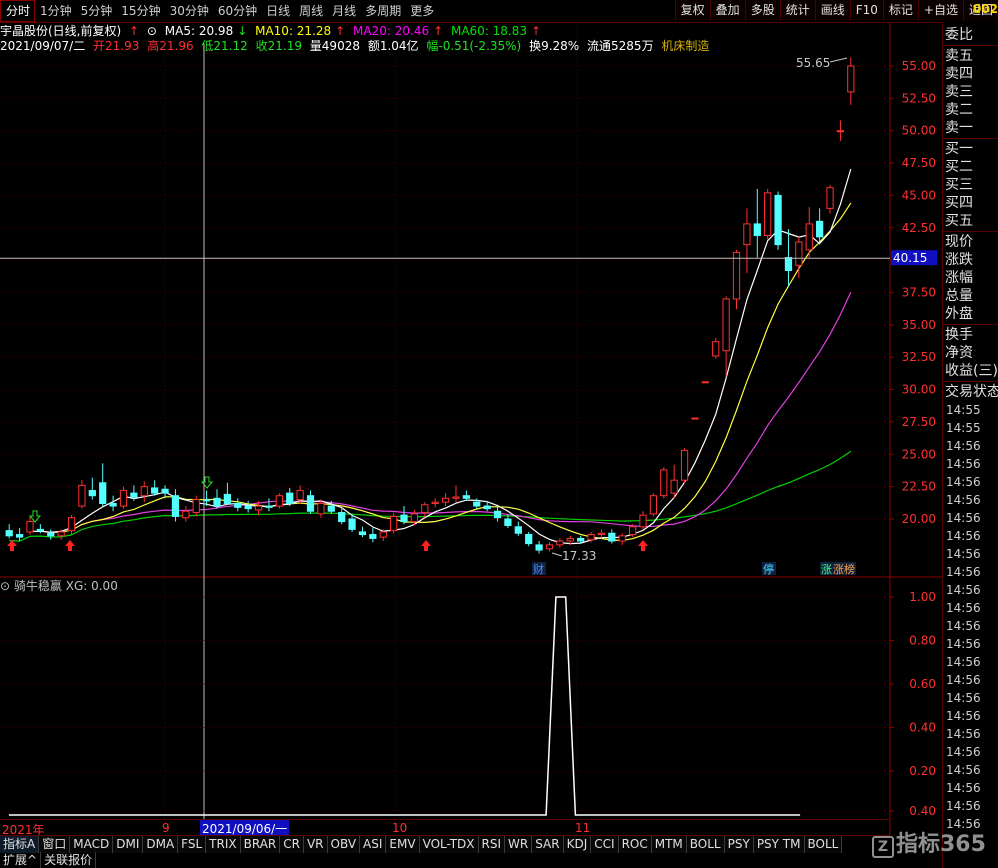 This screenshot has height=868, width=998. What do you see at coordinates (161, 844) in the screenshot?
I see `indicator-tab-4: DMA` at bounding box center [161, 844].